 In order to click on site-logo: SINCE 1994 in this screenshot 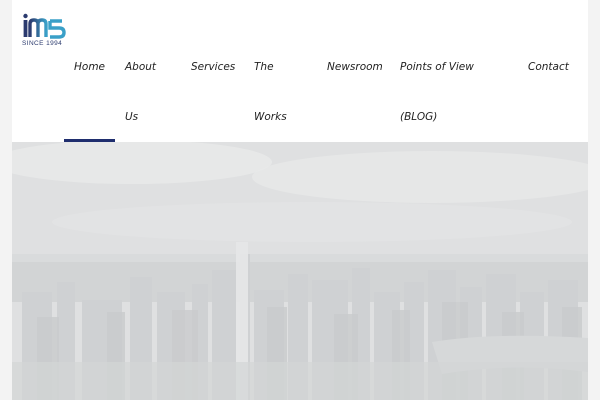, I will do `click(46, 31)`.